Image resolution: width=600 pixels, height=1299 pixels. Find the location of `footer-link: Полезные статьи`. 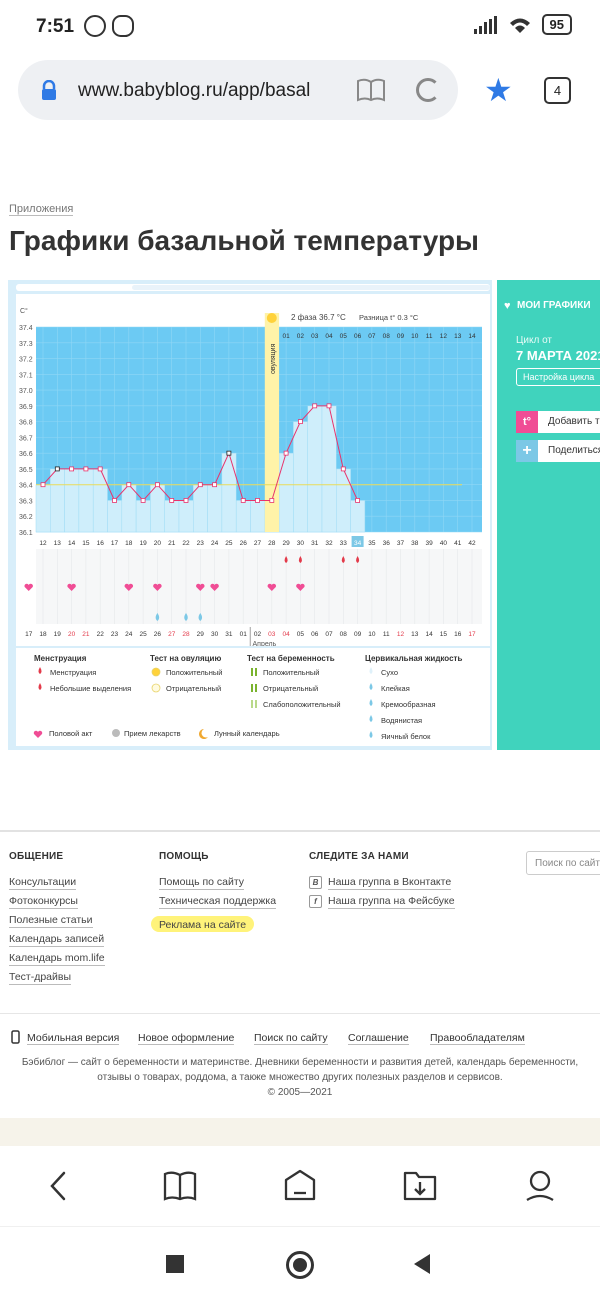

footer-link: Полезные статьи is located at coordinates (57, 921).